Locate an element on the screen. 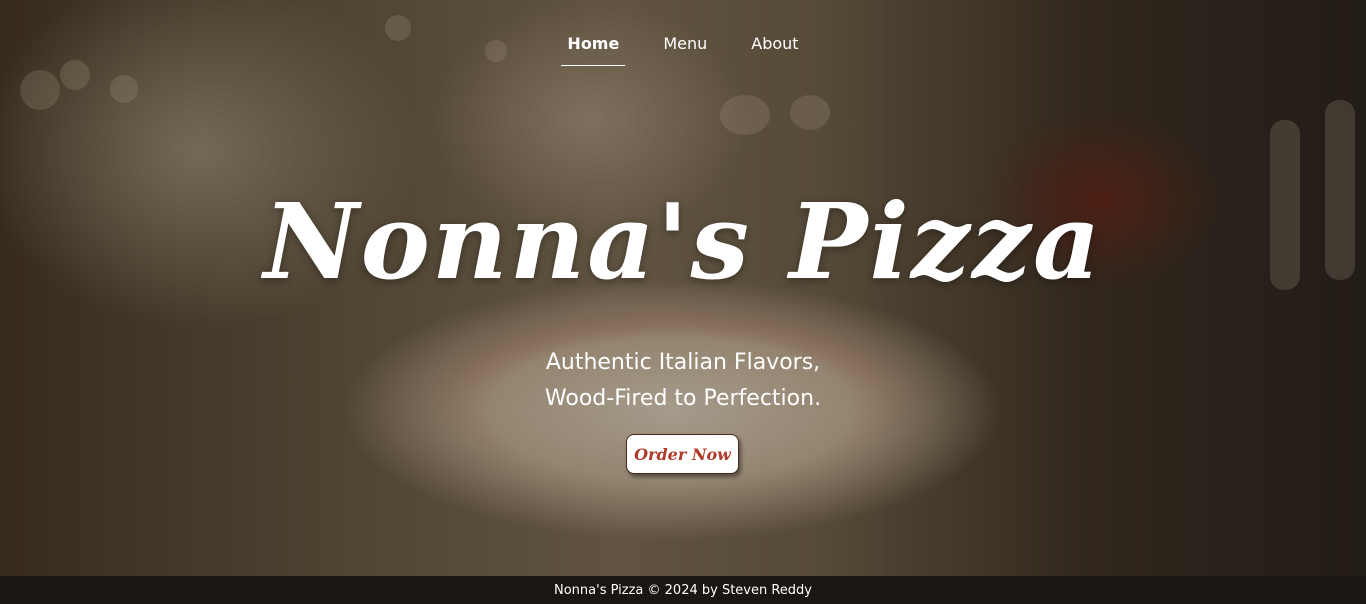 The width and height of the screenshot is (1366, 604). nav-home-link: Home is located at coordinates (593, 47).